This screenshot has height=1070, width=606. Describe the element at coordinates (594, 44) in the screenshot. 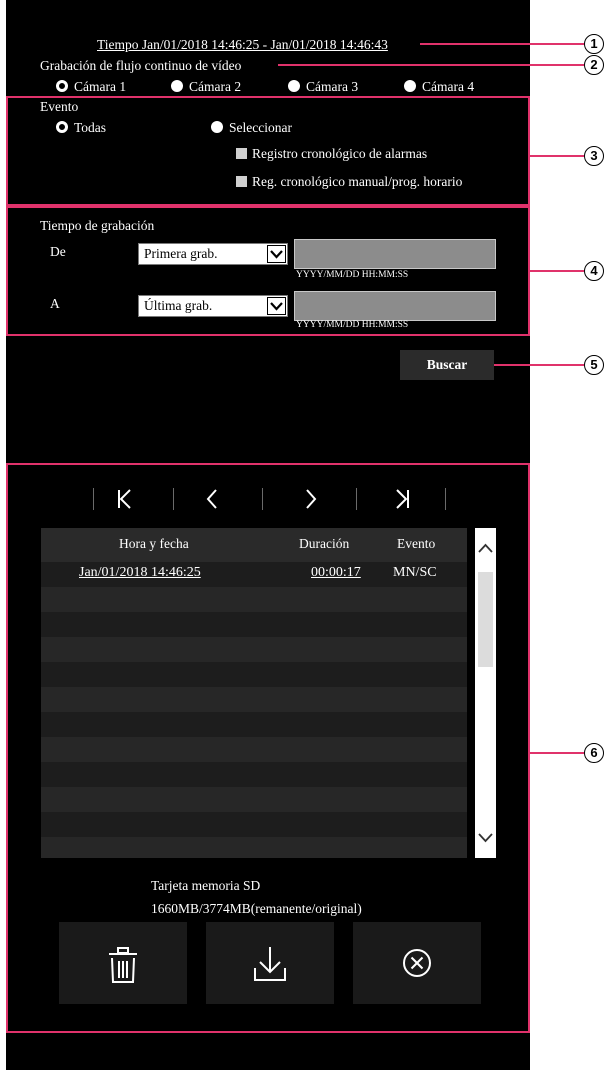

I see `callout-1: 1` at that location.